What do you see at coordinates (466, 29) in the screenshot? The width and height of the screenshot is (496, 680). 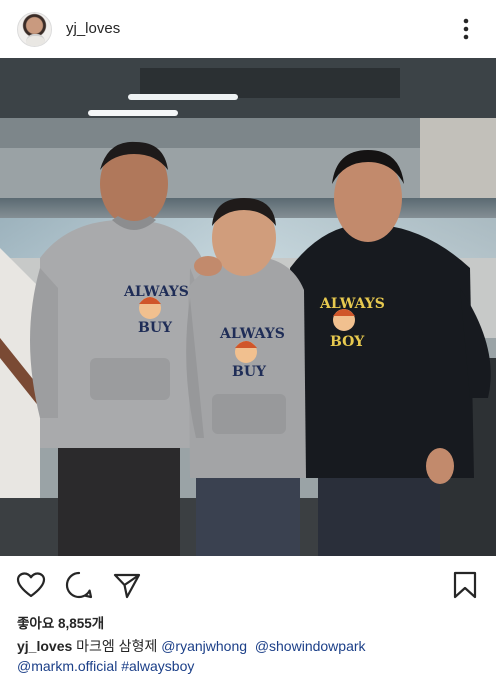 I see `more-vertical-icon` at bounding box center [466, 29].